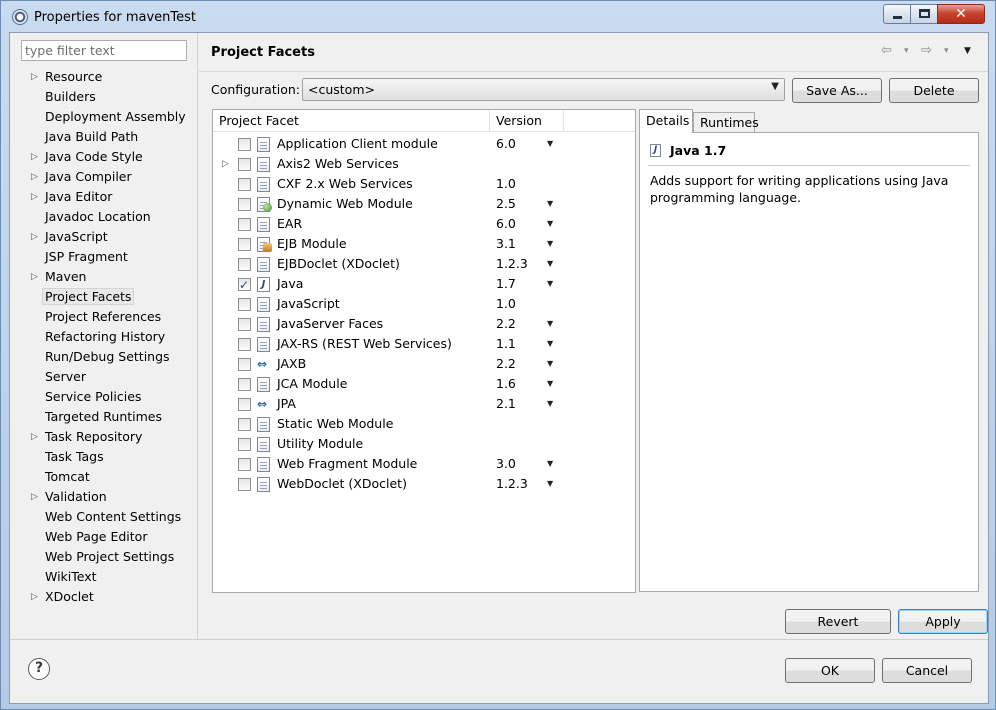 The height and width of the screenshot is (710, 996). Describe the element at coordinates (830, 670) in the screenshot. I see `ok-button: OK` at that location.